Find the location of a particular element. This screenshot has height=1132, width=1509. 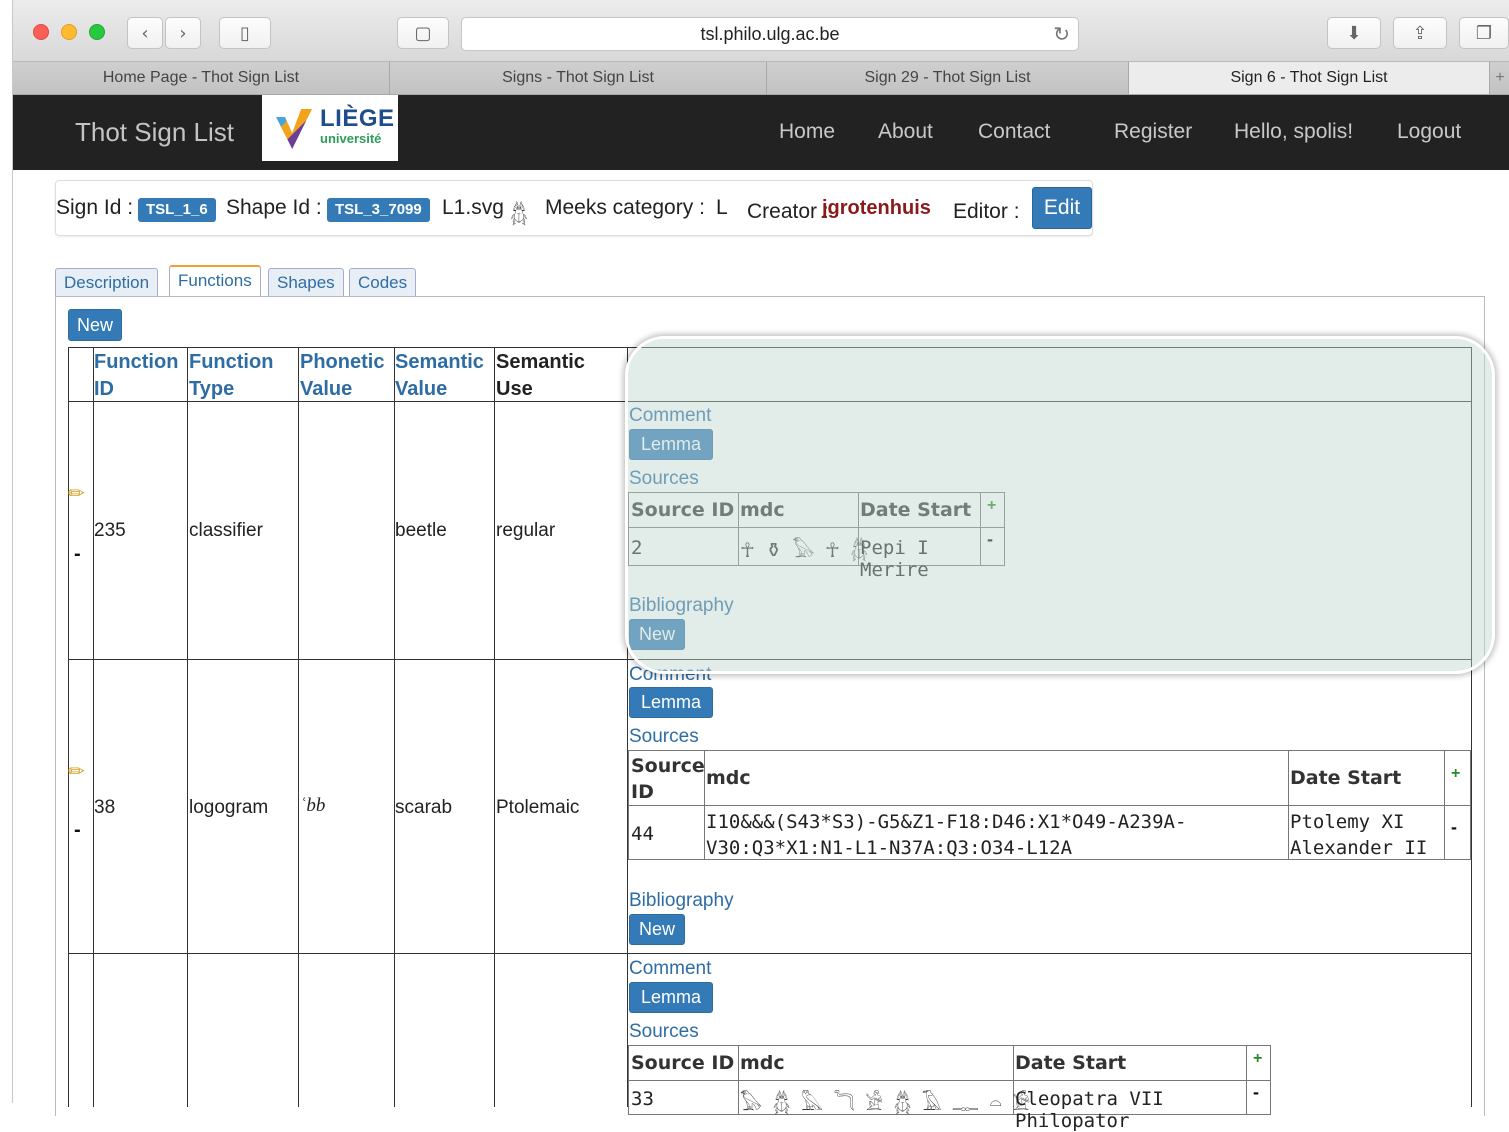

header-line: Use is located at coordinates (514, 389).